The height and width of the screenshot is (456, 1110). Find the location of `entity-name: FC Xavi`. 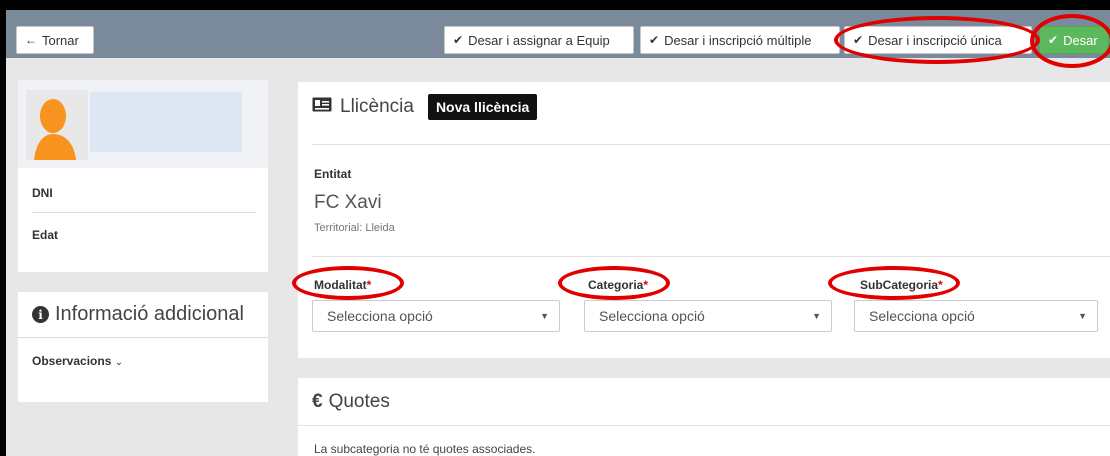

entity-name: FC Xavi is located at coordinates (348, 202).